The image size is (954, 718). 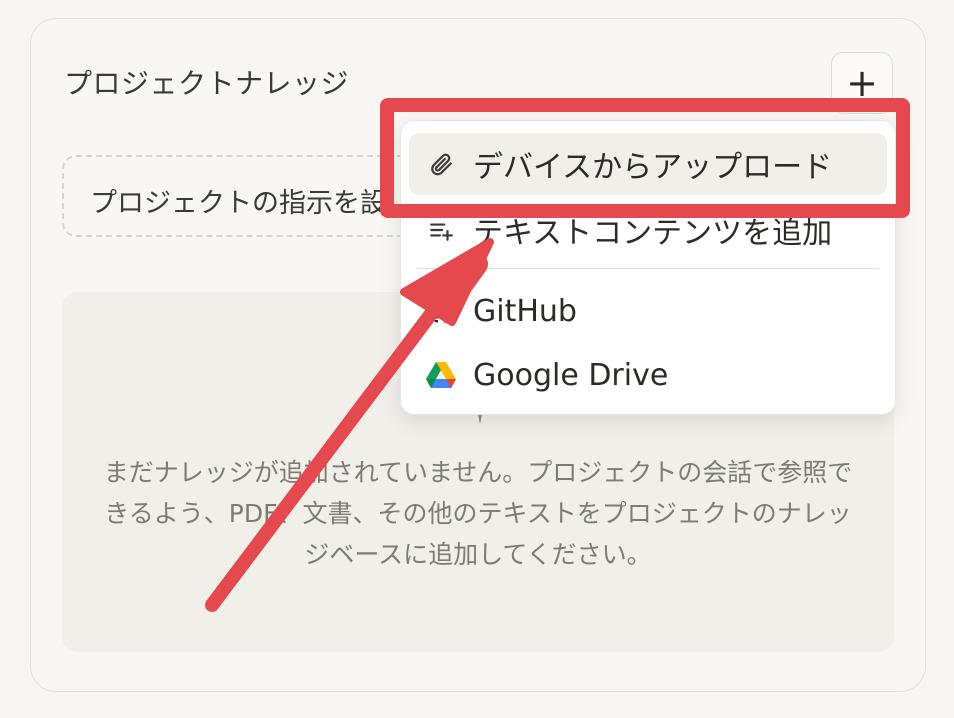 What do you see at coordinates (238, 203) in the screenshot?
I see `instructions-placeholder: プロジェクトの指示を設` at bounding box center [238, 203].